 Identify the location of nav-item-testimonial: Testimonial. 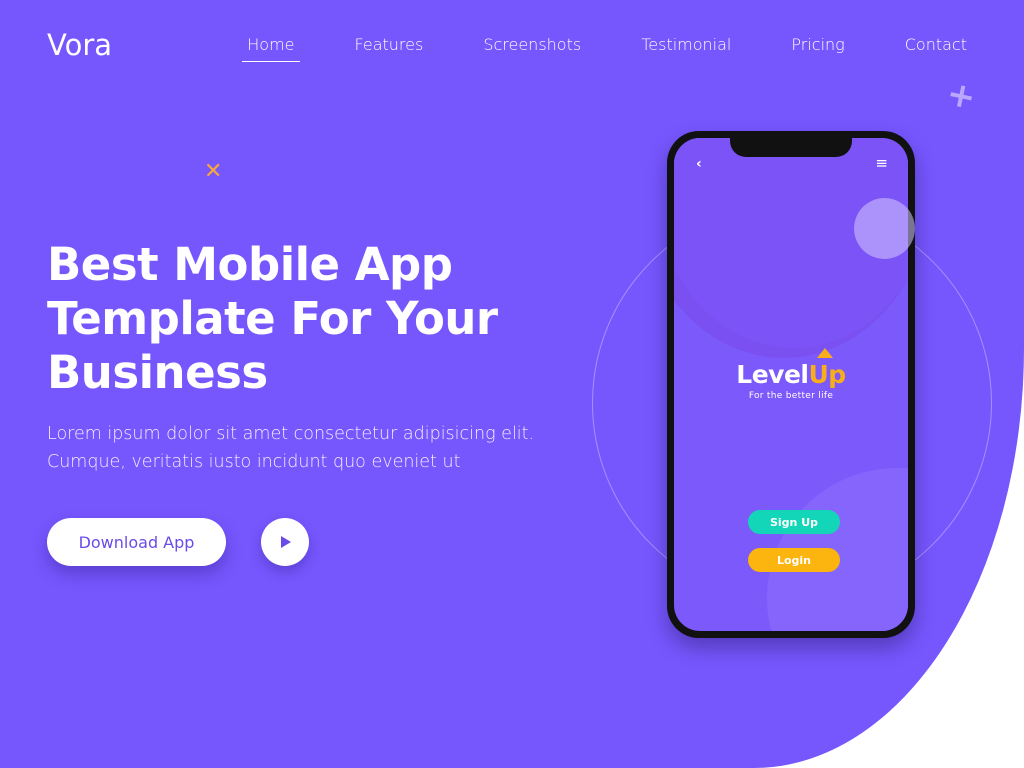
(686, 48).